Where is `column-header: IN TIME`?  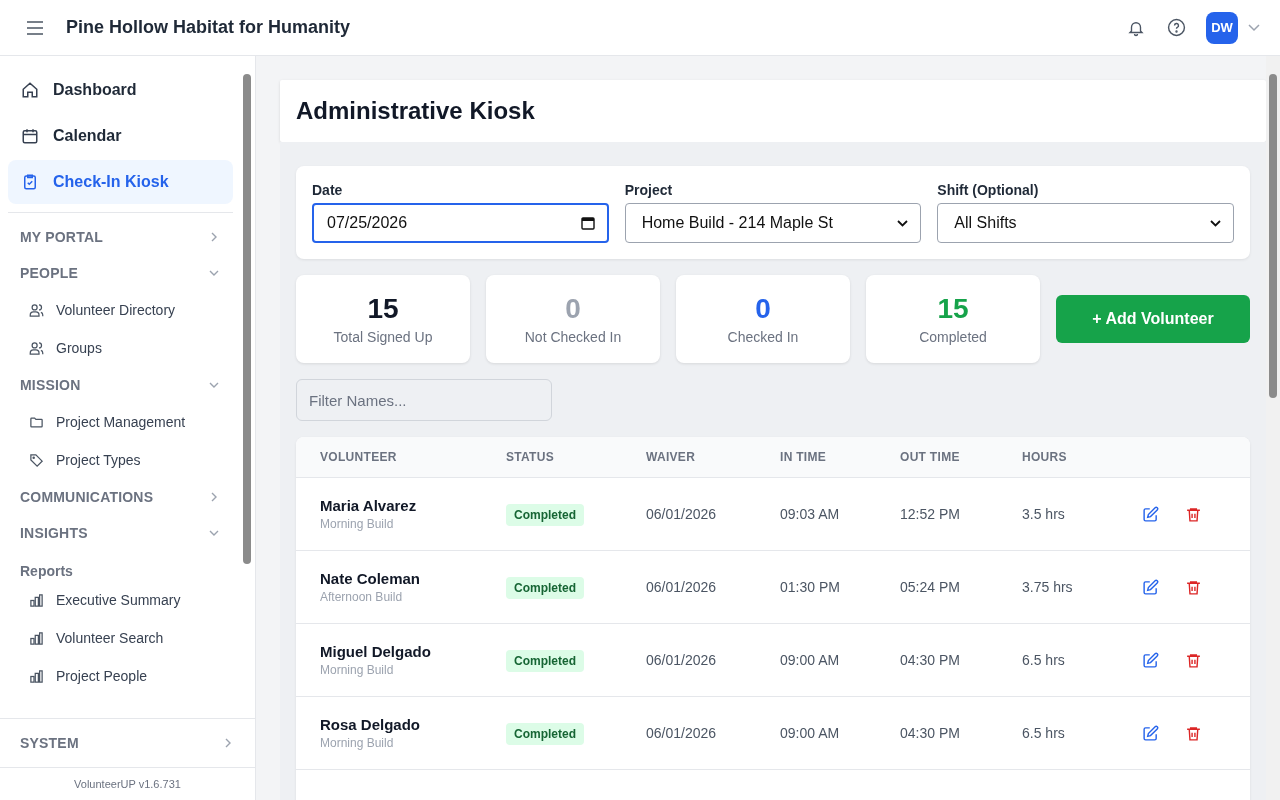 column-header: IN TIME is located at coordinates (804, 457).